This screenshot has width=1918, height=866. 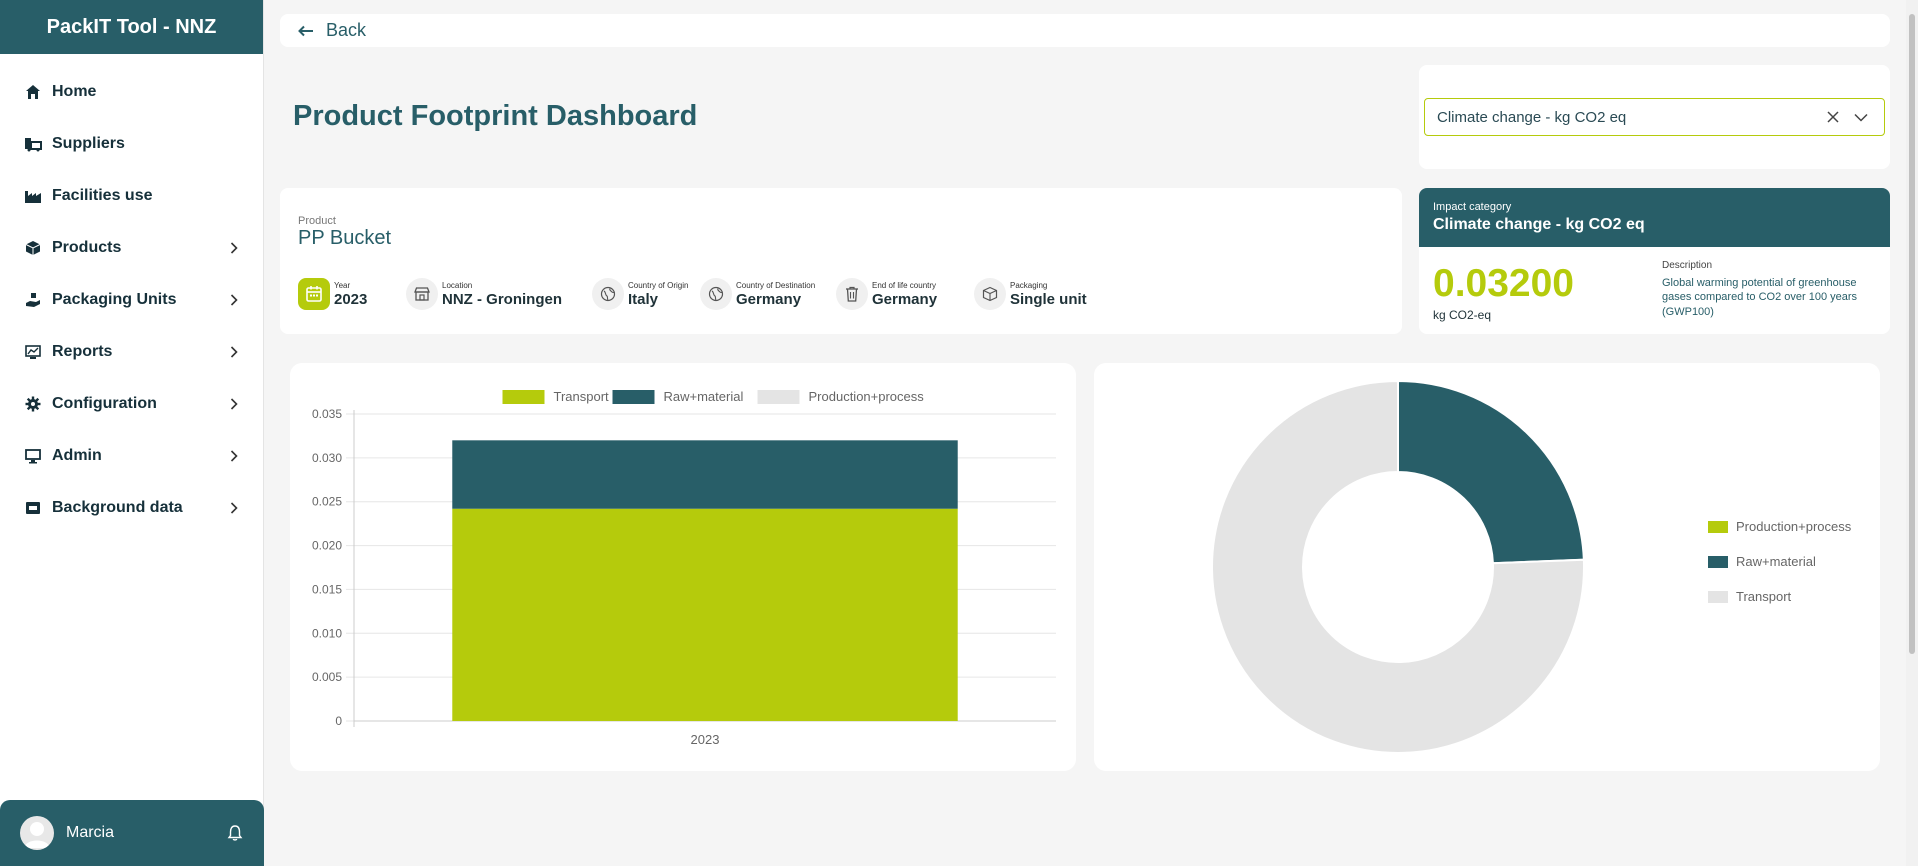 I want to click on sidebar-item-packaging-units: Packaging Units, so click(x=131, y=300).